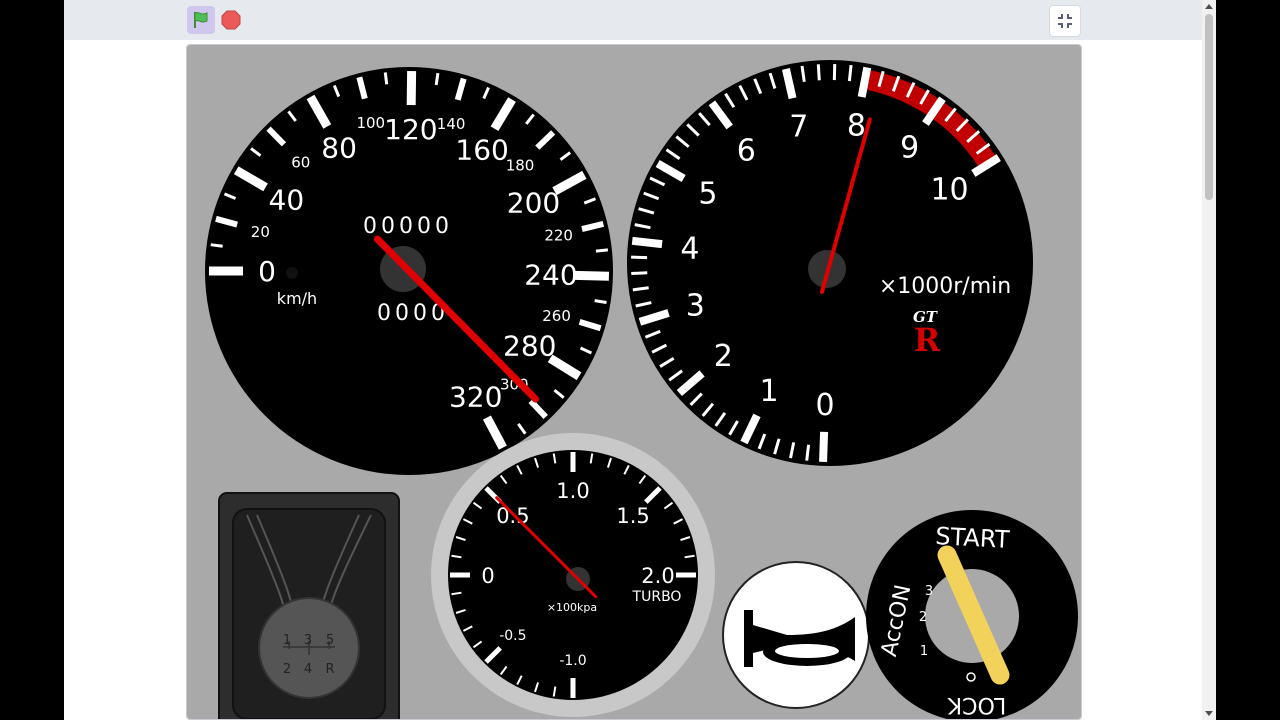 The width and height of the screenshot is (1280, 720). I want to click on shift-label-2: 2, so click(287, 669).